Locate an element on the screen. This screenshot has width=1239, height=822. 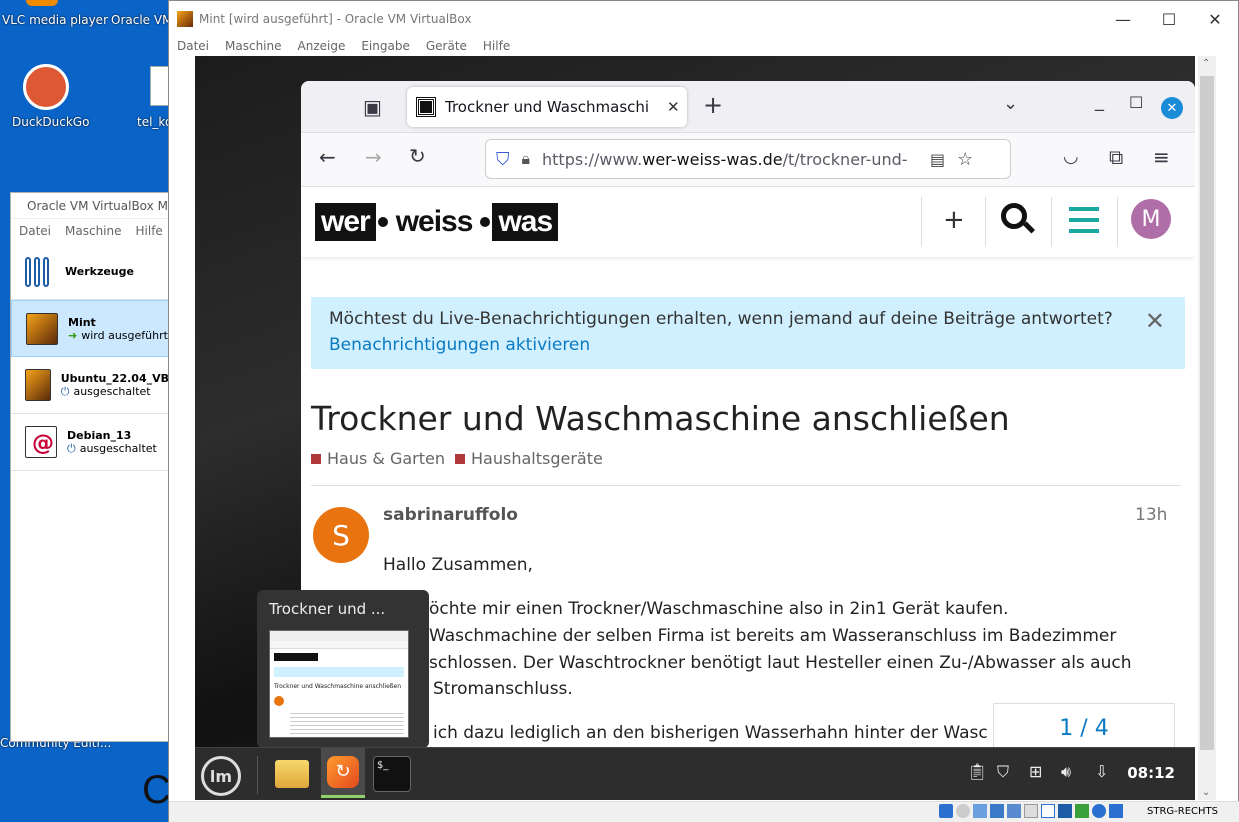
files-icon is located at coordinates (292, 774).